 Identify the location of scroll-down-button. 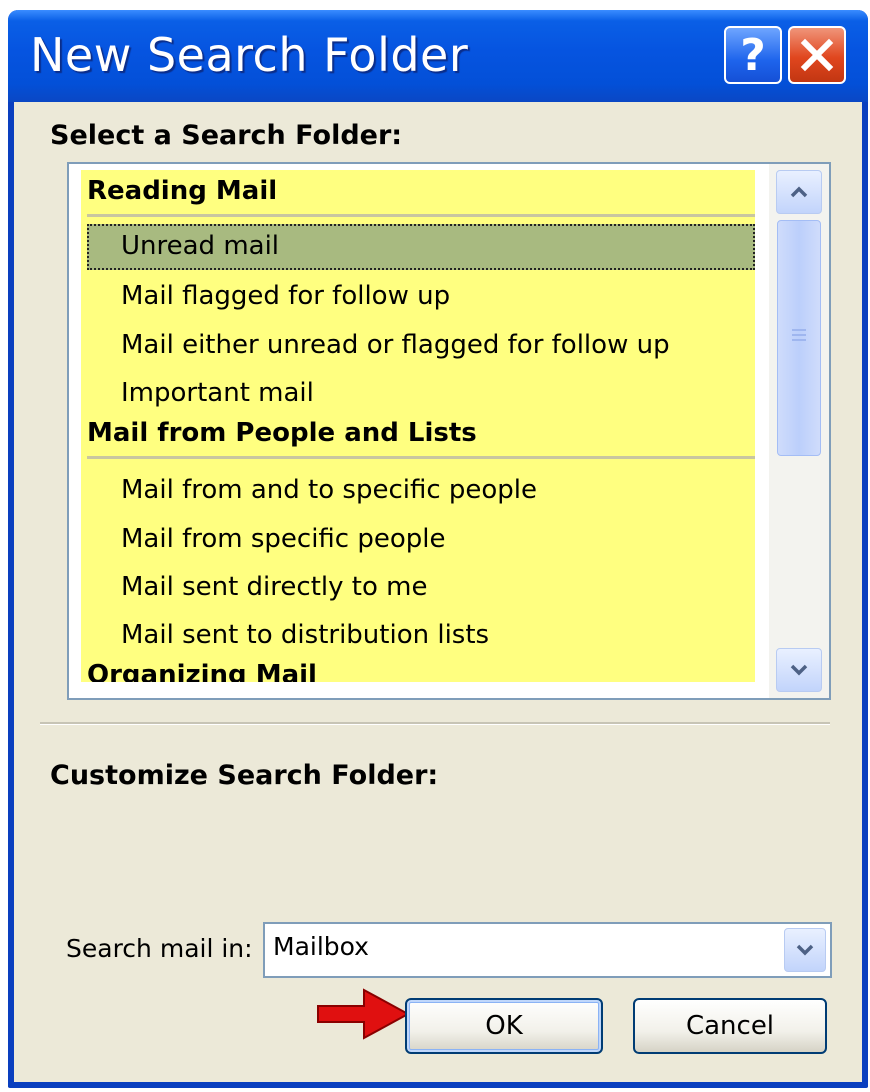
(799, 670).